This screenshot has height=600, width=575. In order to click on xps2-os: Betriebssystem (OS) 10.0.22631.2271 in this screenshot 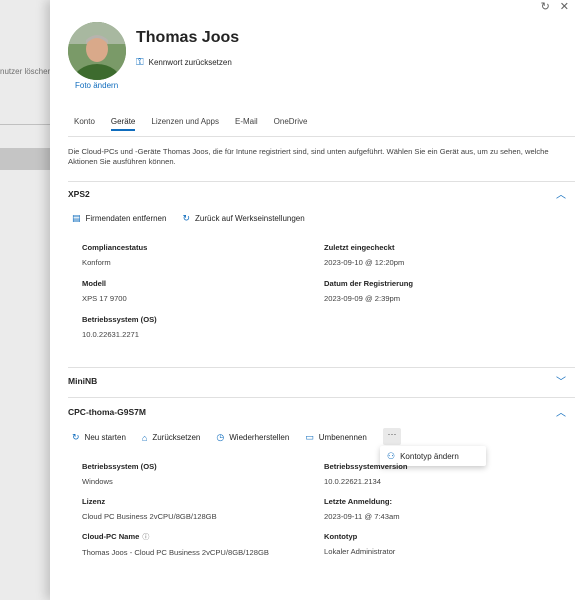, I will do `click(119, 327)`.